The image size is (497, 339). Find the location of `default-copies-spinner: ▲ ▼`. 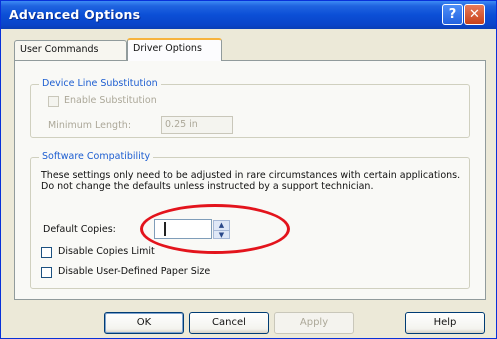

default-copies-spinner: ▲ ▼ is located at coordinates (221, 229).